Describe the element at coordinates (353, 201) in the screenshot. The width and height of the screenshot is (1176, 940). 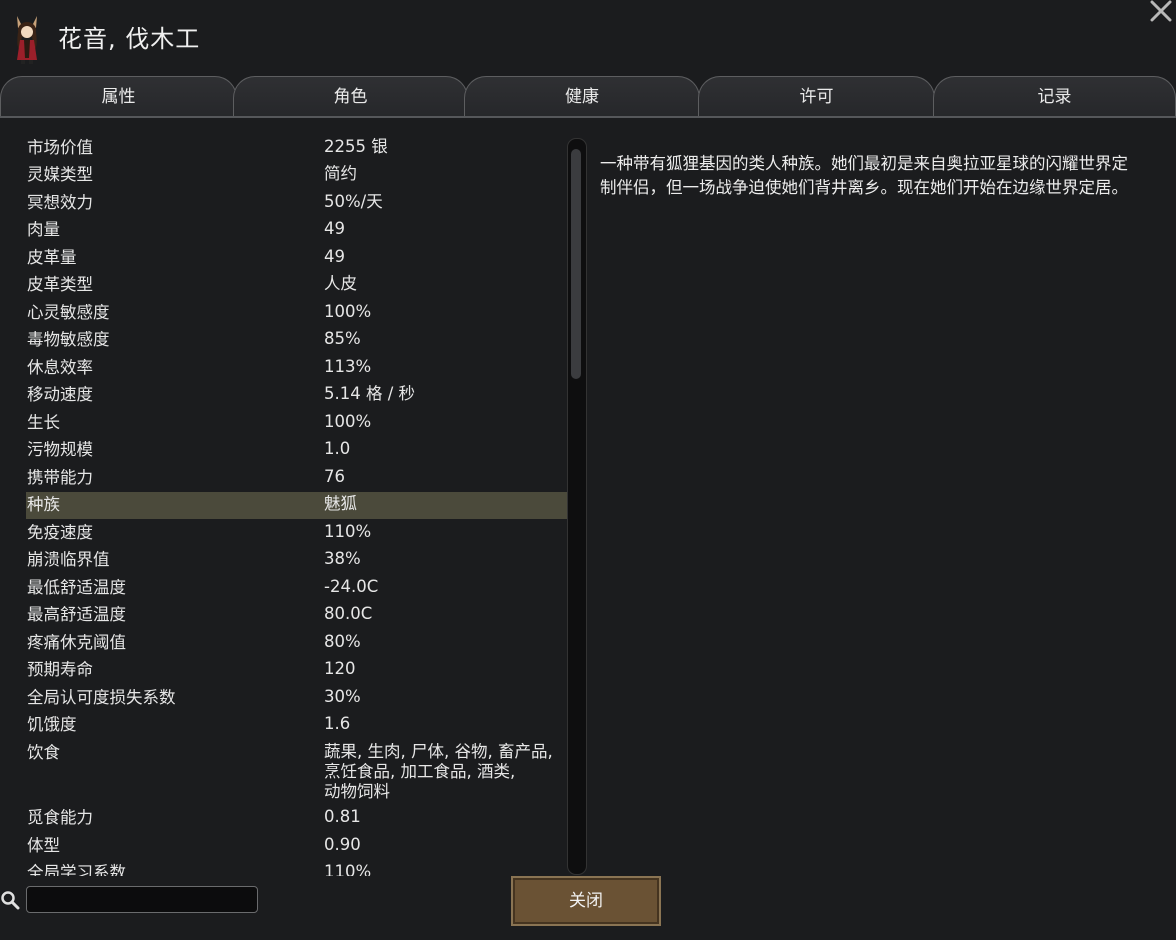
I see `stat-value: 50%/天` at that location.